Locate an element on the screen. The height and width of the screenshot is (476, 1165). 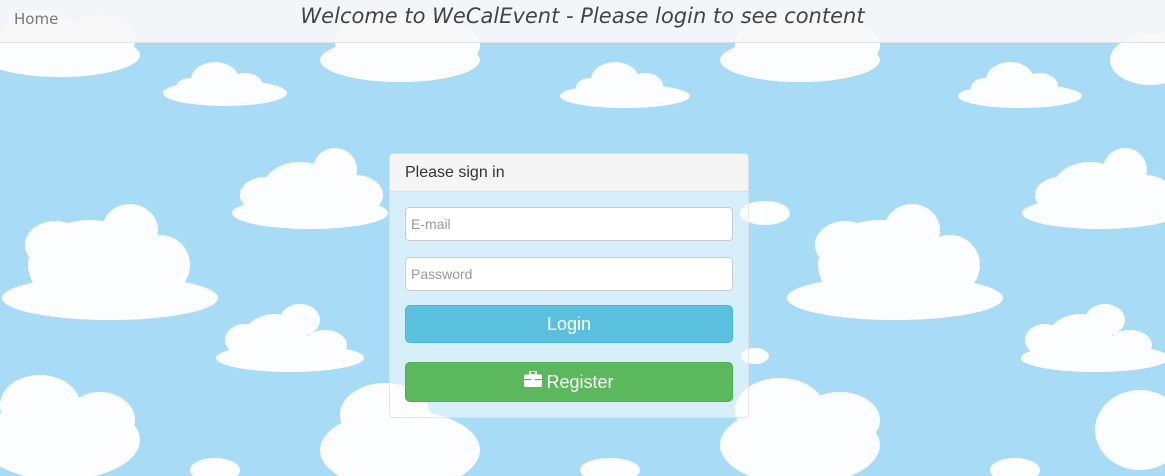
login-button: Login is located at coordinates (569, 324).